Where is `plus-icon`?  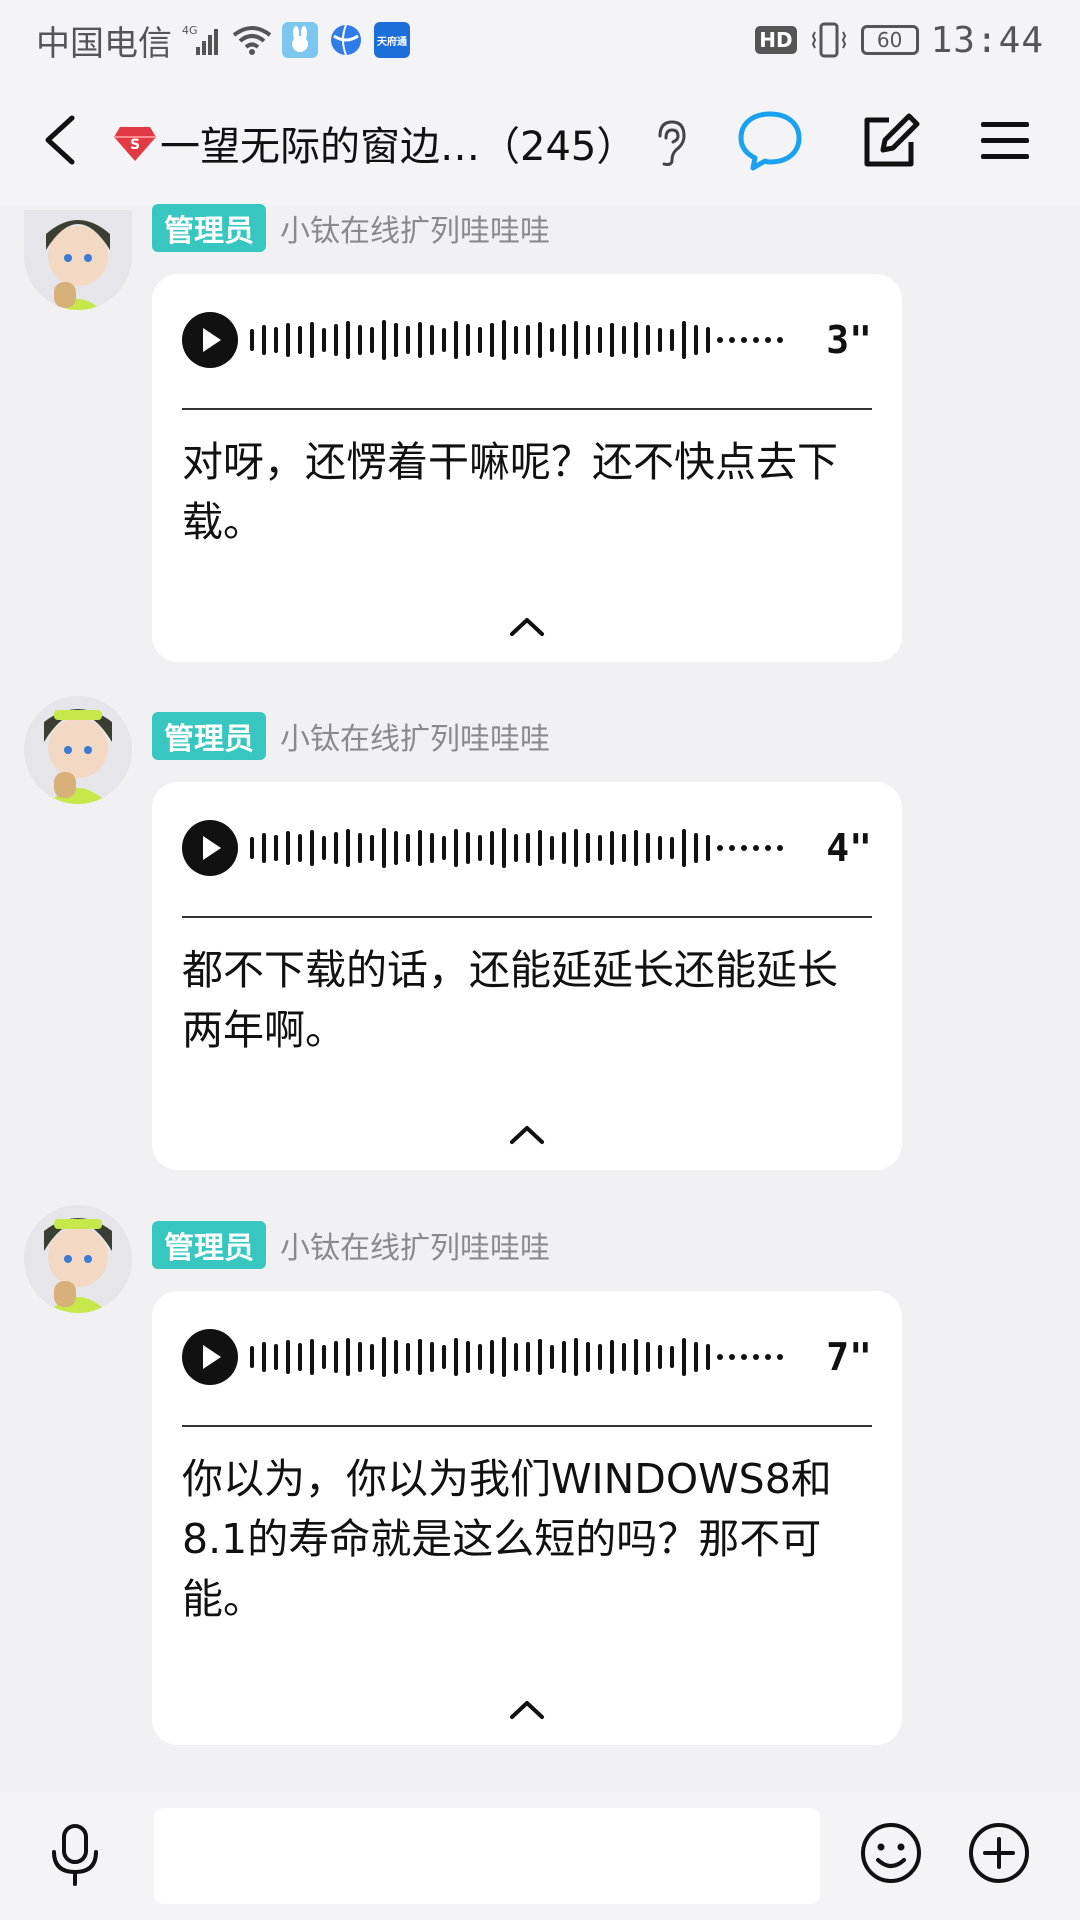 plus-icon is located at coordinates (999, 1853).